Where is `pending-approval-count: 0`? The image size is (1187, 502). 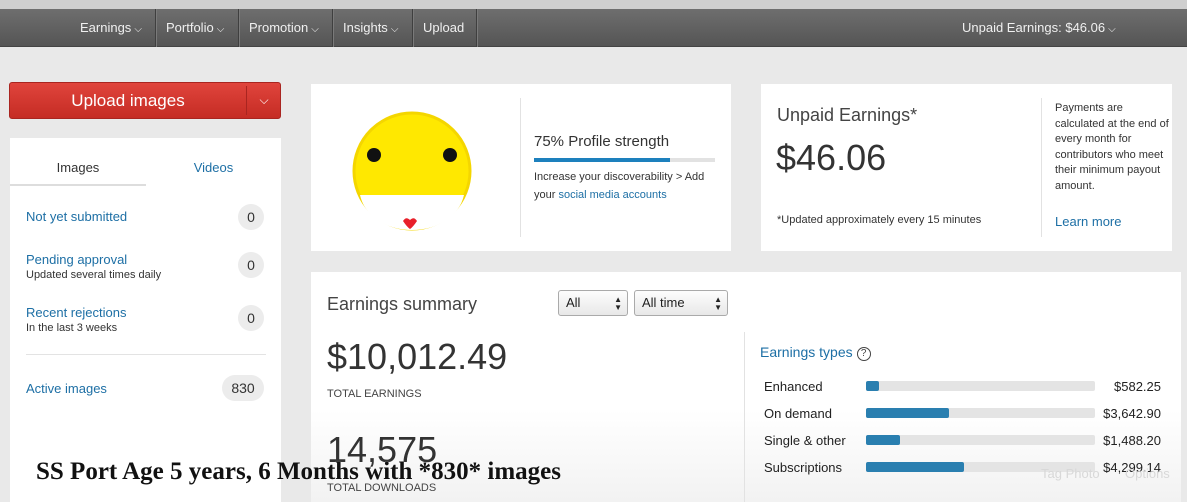 pending-approval-count: 0 is located at coordinates (251, 265).